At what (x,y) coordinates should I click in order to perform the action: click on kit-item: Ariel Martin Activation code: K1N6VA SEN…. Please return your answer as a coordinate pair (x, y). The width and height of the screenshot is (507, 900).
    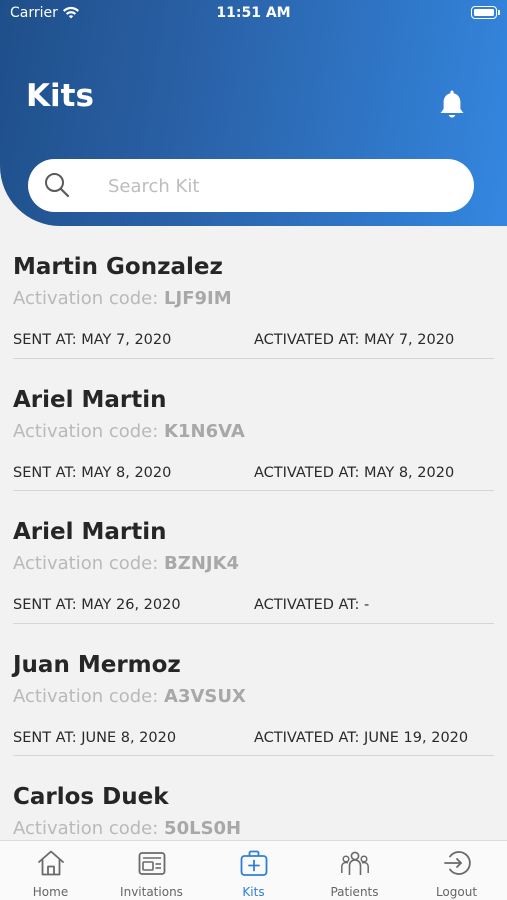
    Looking at the image, I should click on (253, 425).